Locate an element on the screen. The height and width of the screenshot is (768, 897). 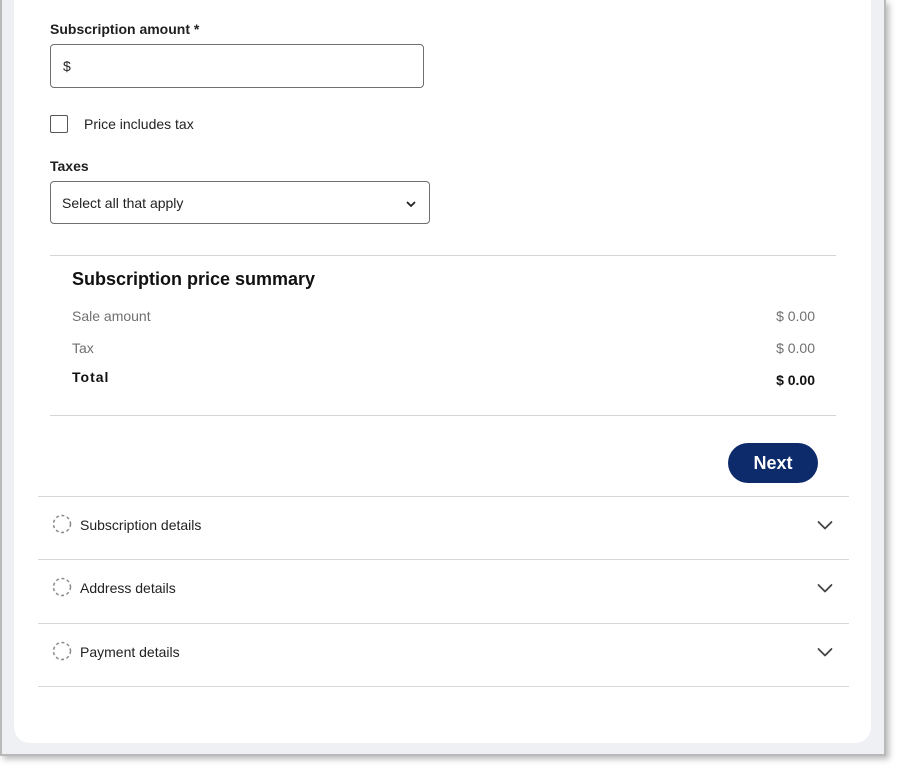
total-value: $ 0.00 is located at coordinates (795, 380).